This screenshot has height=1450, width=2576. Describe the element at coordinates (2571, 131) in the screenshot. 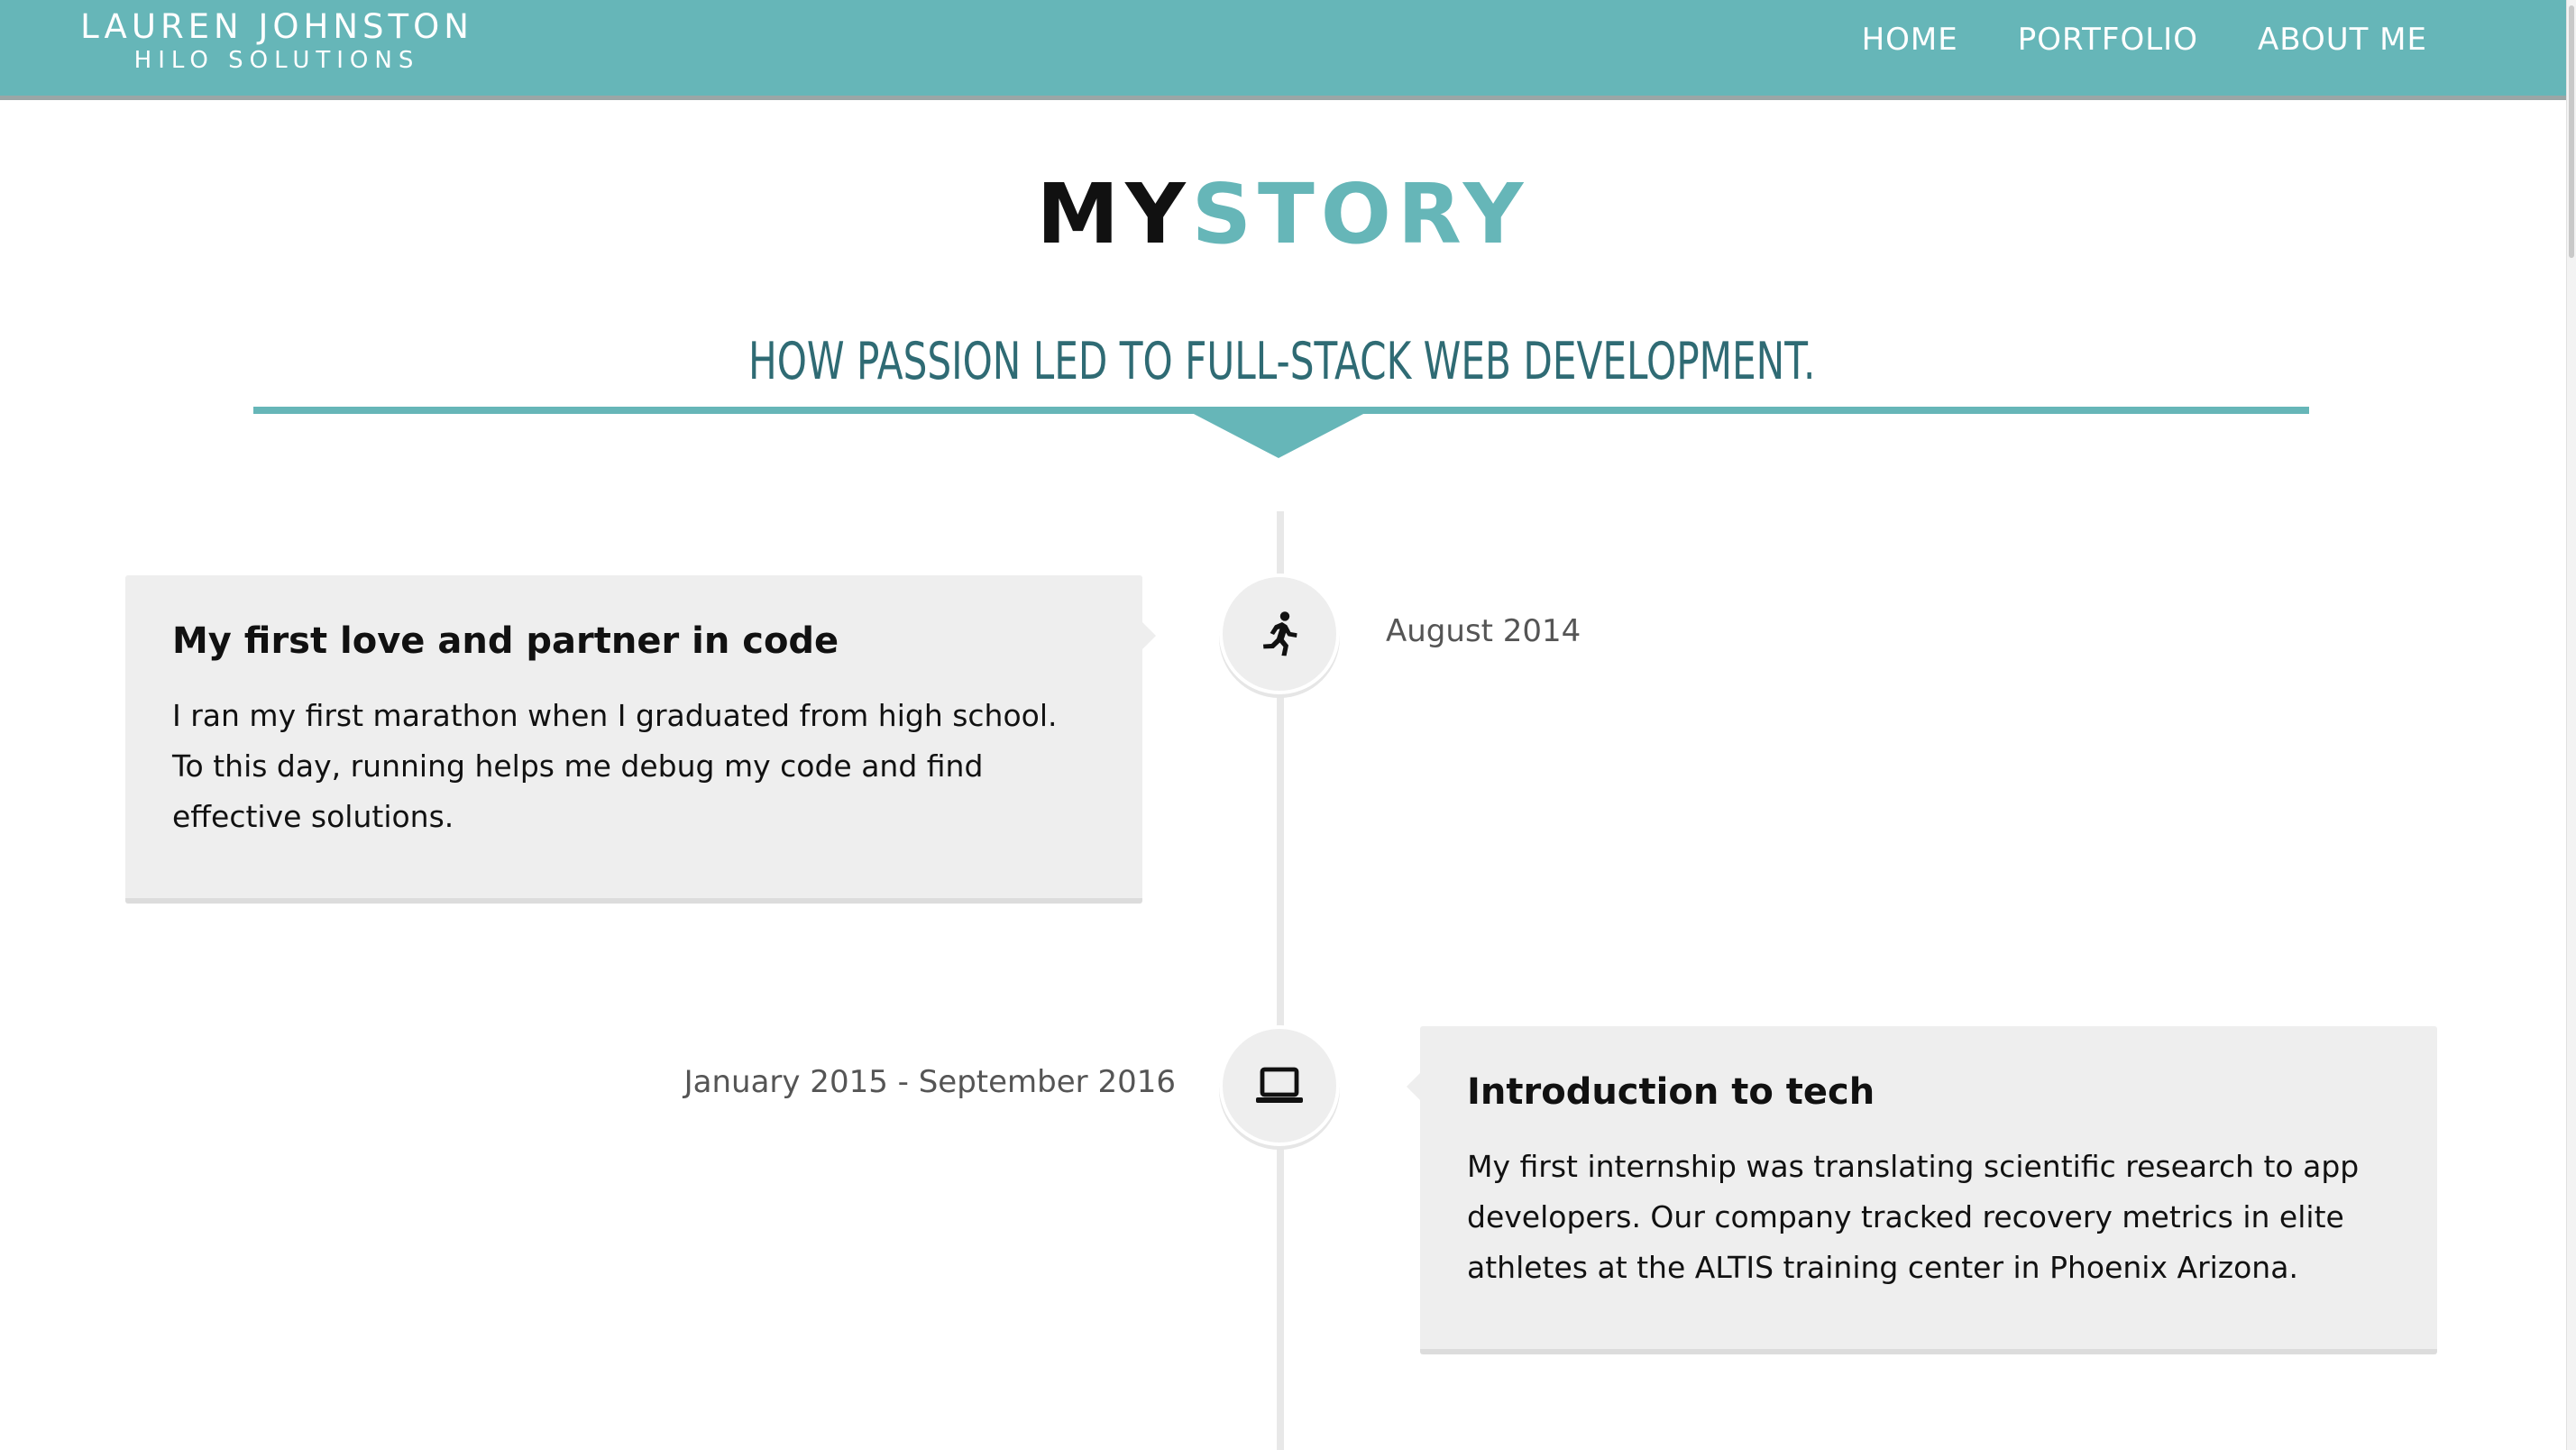

I see `scrollbar-thumb` at that location.